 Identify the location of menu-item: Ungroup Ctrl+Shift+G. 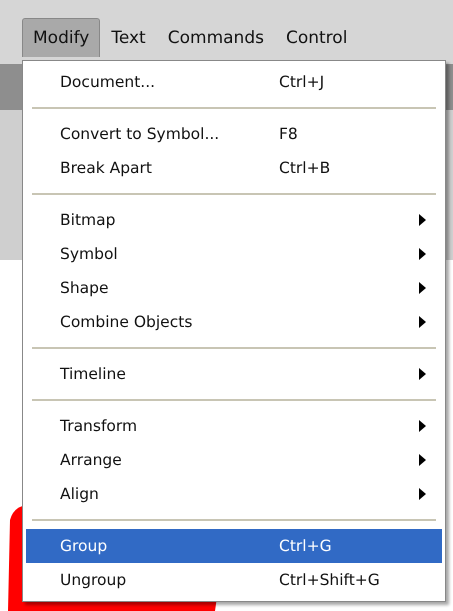
(234, 580).